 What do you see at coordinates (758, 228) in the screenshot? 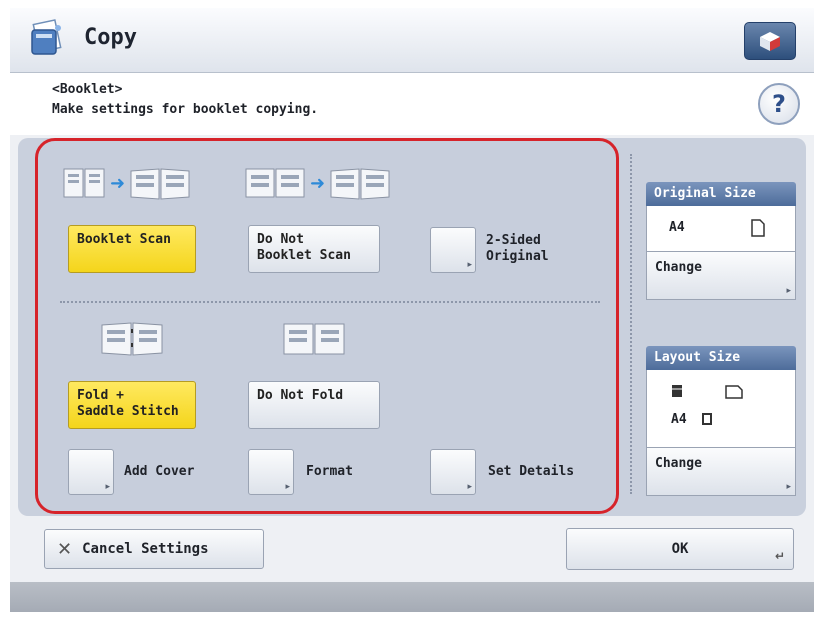
I see `portrait-page-icon` at bounding box center [758, 228].